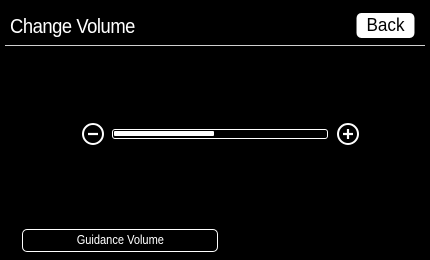 Image resolution: width=430 pixels, height=260 pixels. I want to click on volume-control, so click(222, 133).